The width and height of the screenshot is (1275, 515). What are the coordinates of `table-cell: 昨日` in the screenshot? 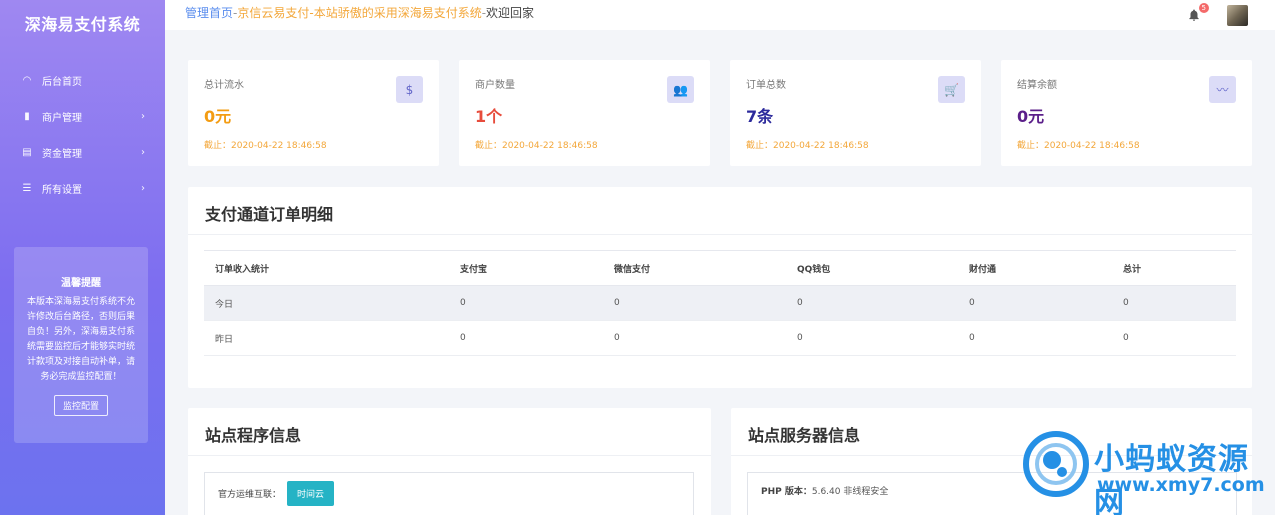 It's located at (326, 338).